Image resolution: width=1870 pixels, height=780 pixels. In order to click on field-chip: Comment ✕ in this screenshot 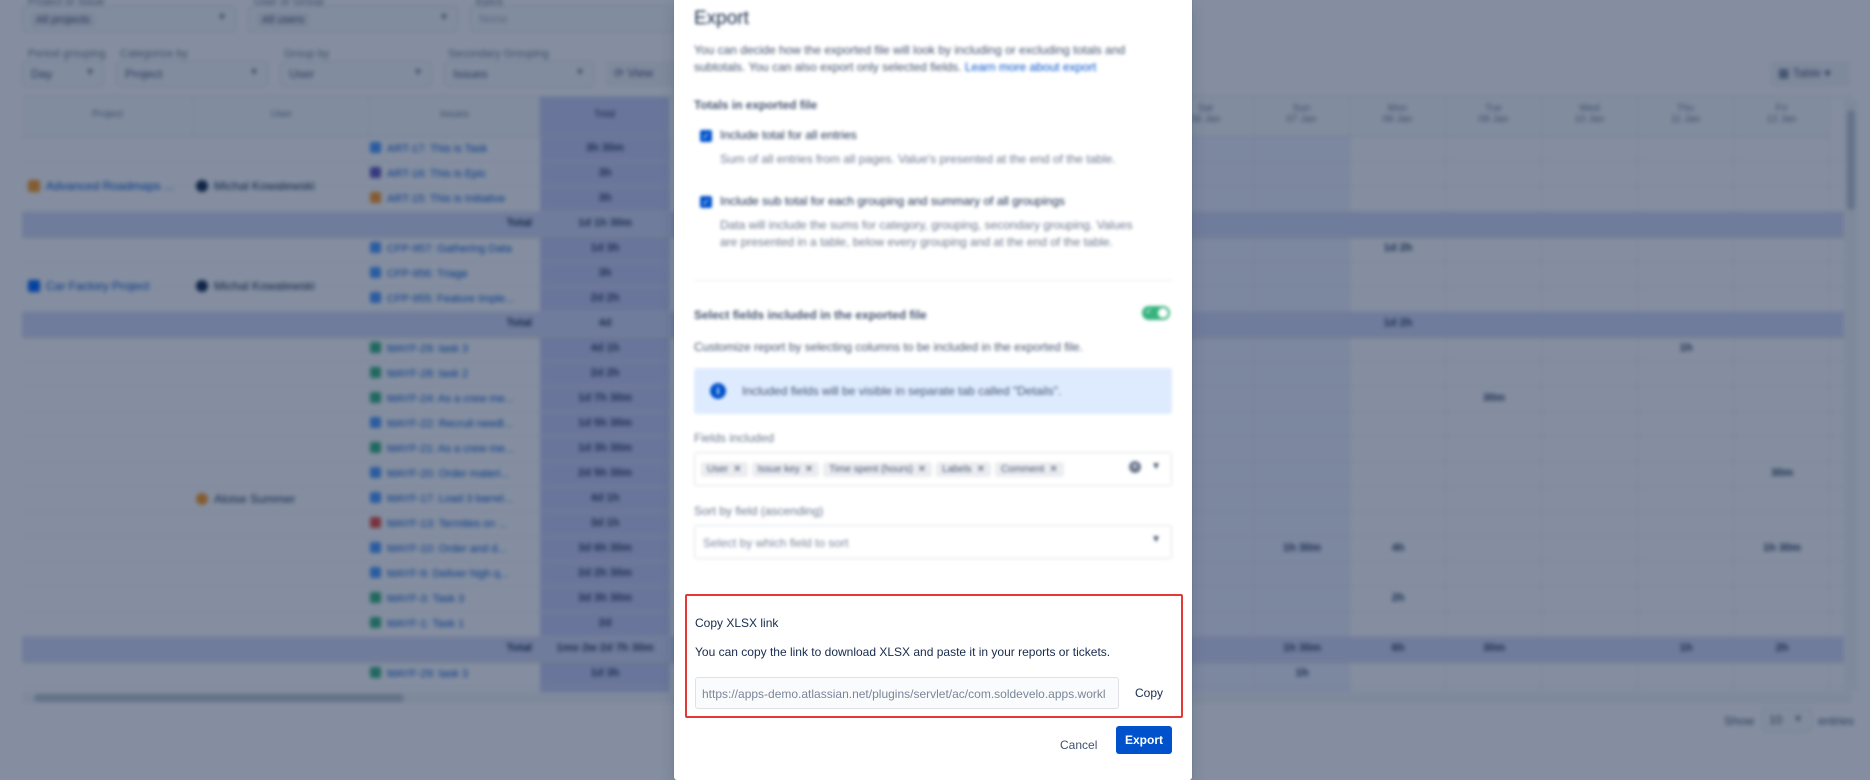, I will do `click(1029, 469)`.